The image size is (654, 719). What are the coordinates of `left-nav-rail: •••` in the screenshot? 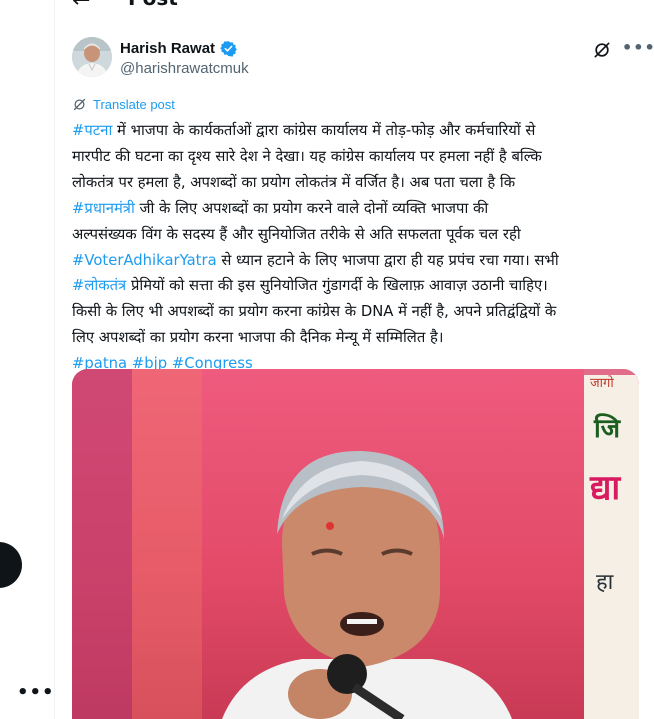 It's located at (27, 359).